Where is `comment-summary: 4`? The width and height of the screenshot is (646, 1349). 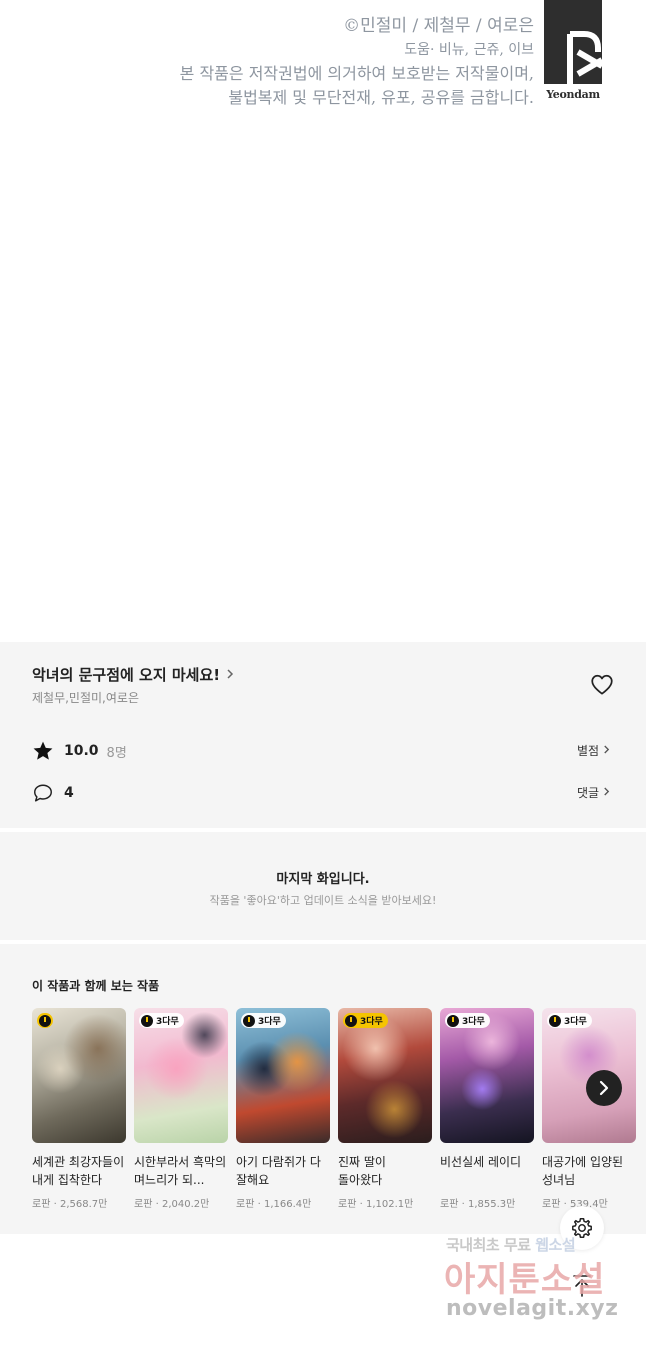 comment-summary: 4 is located at coordinates (53, 793).